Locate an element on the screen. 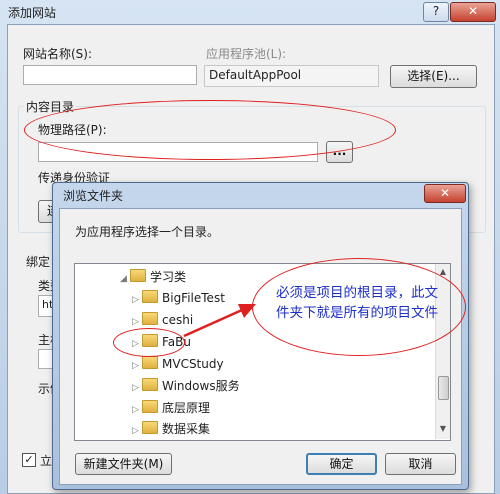  site-name-input is located at coordinates (110, 75).